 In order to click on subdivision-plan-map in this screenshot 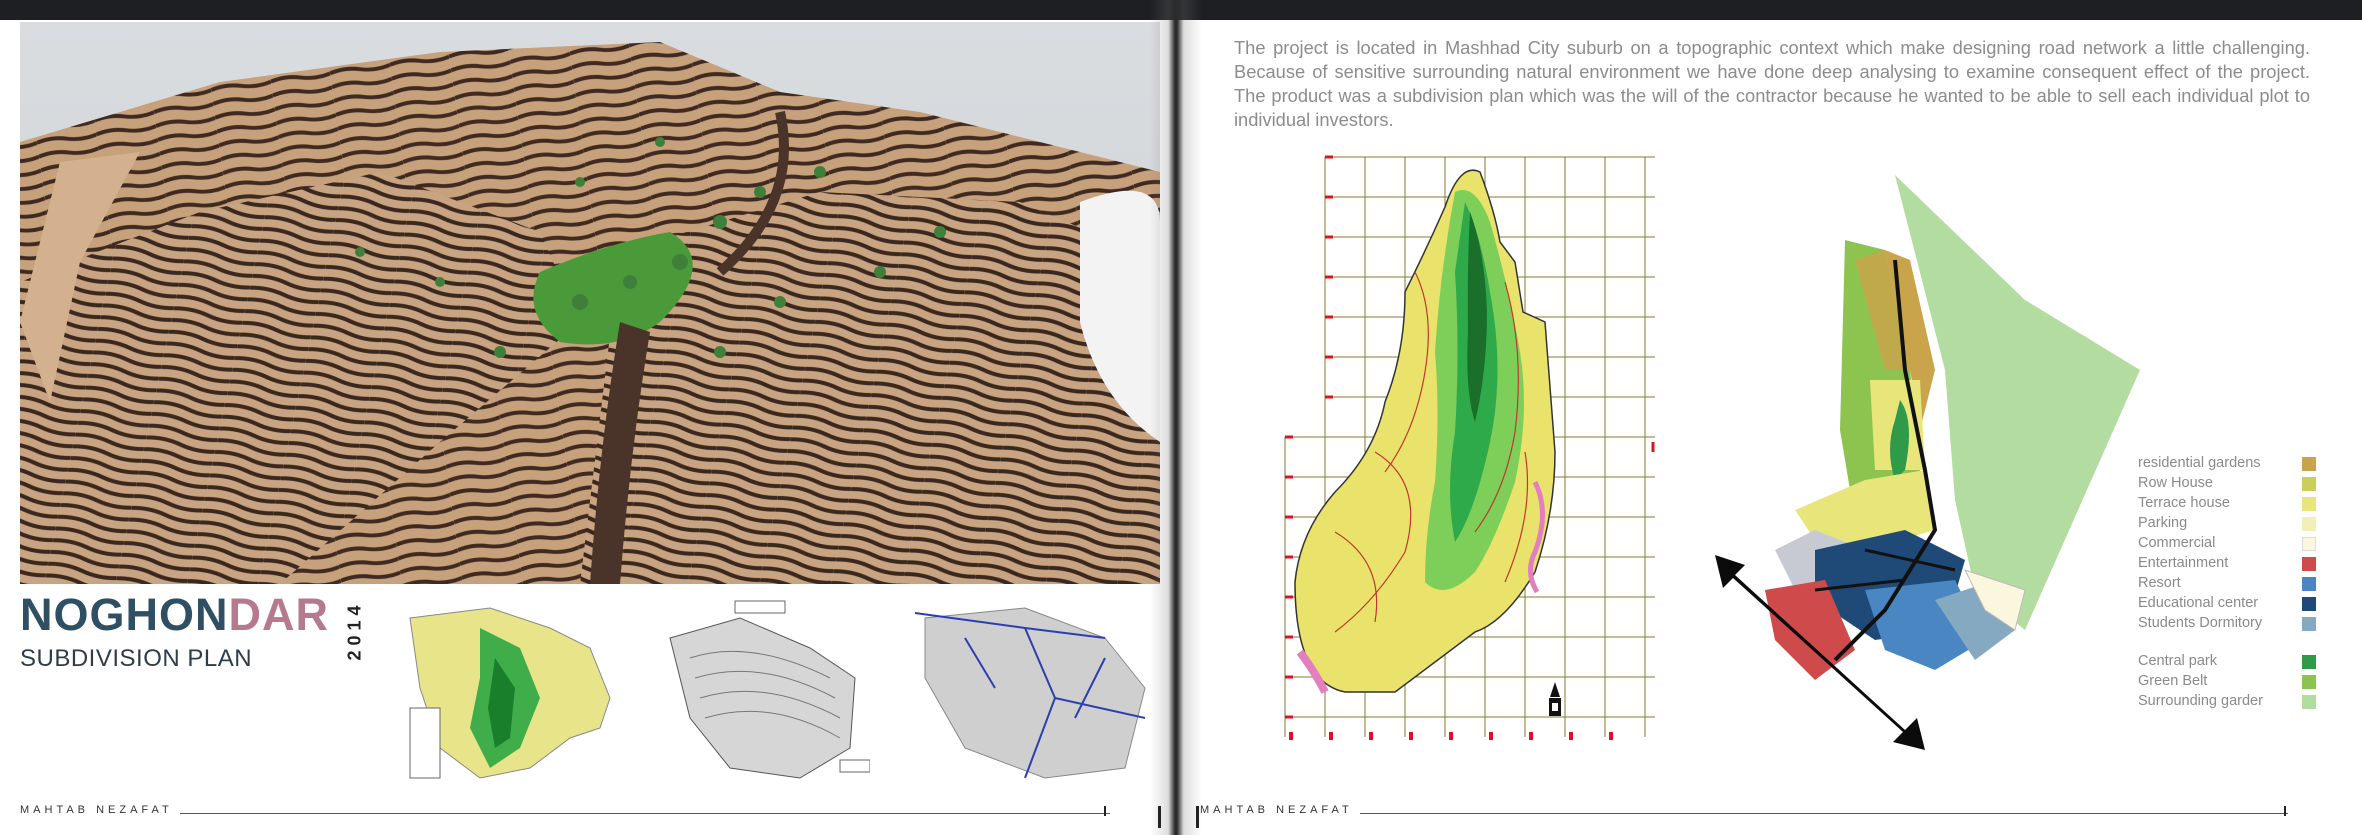, I will do `click(1925, 465)`.